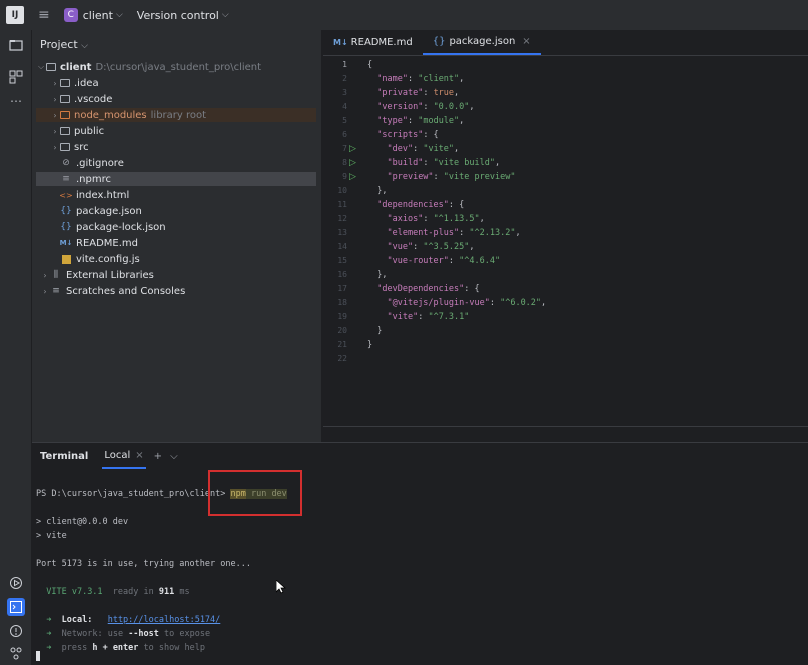 The height and width of the screenshot is (665, 808). Describe the element at coordinates (110, 115) in the screenshot. I see `tree-item-label: node_modules` at that location.